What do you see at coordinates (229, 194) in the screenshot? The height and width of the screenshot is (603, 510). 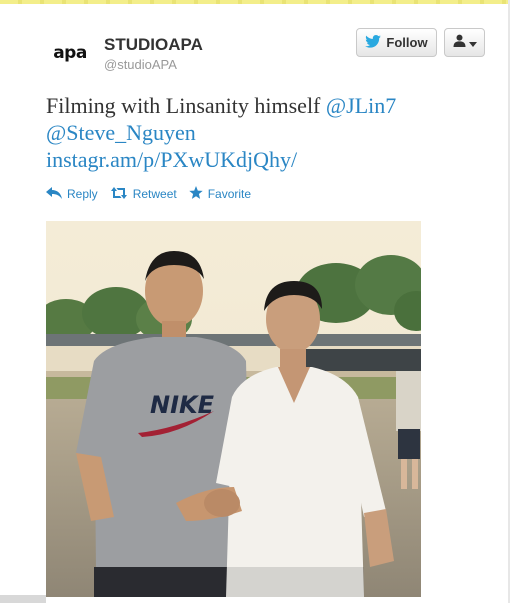 I see `favorite-label: Favorite` at bounding box center [229, 194].